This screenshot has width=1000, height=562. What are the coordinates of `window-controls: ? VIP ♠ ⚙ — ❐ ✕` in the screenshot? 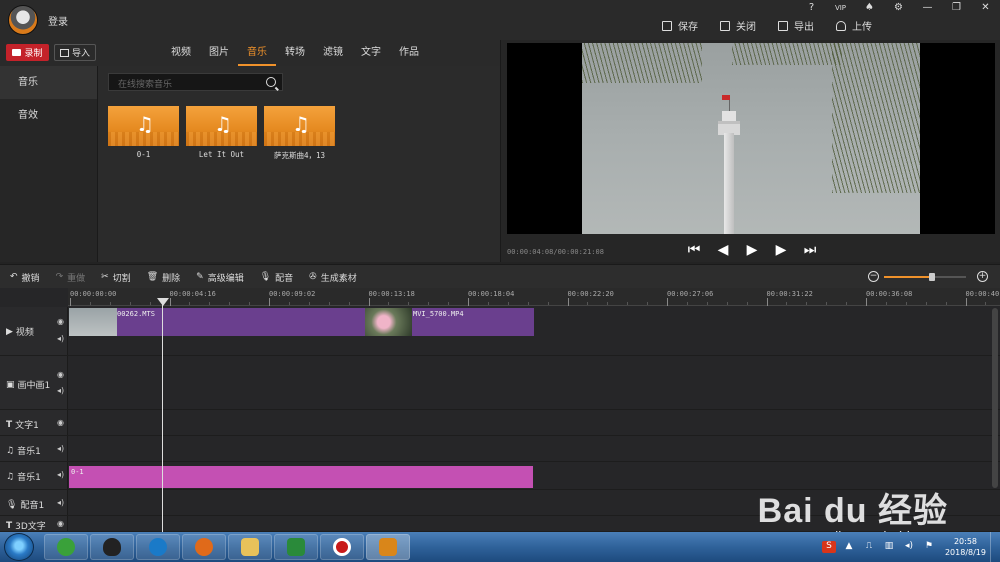 It's located at (898, 8).